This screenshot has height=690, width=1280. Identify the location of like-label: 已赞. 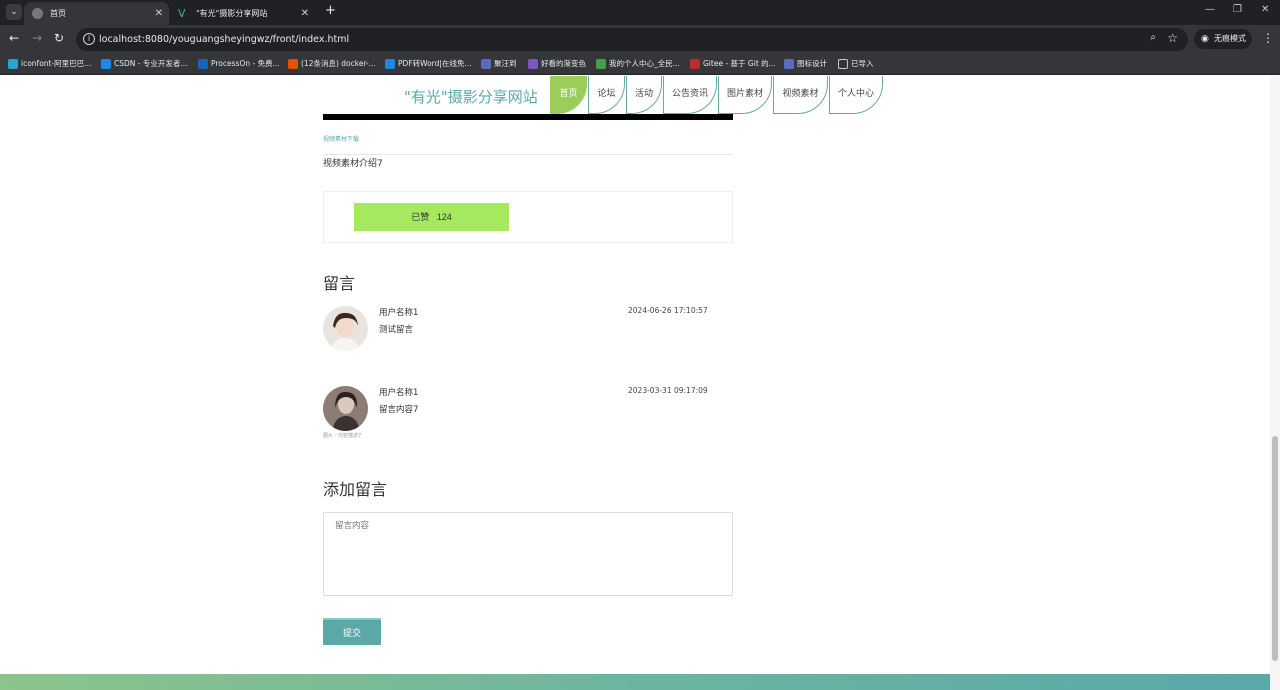
(420, 217).